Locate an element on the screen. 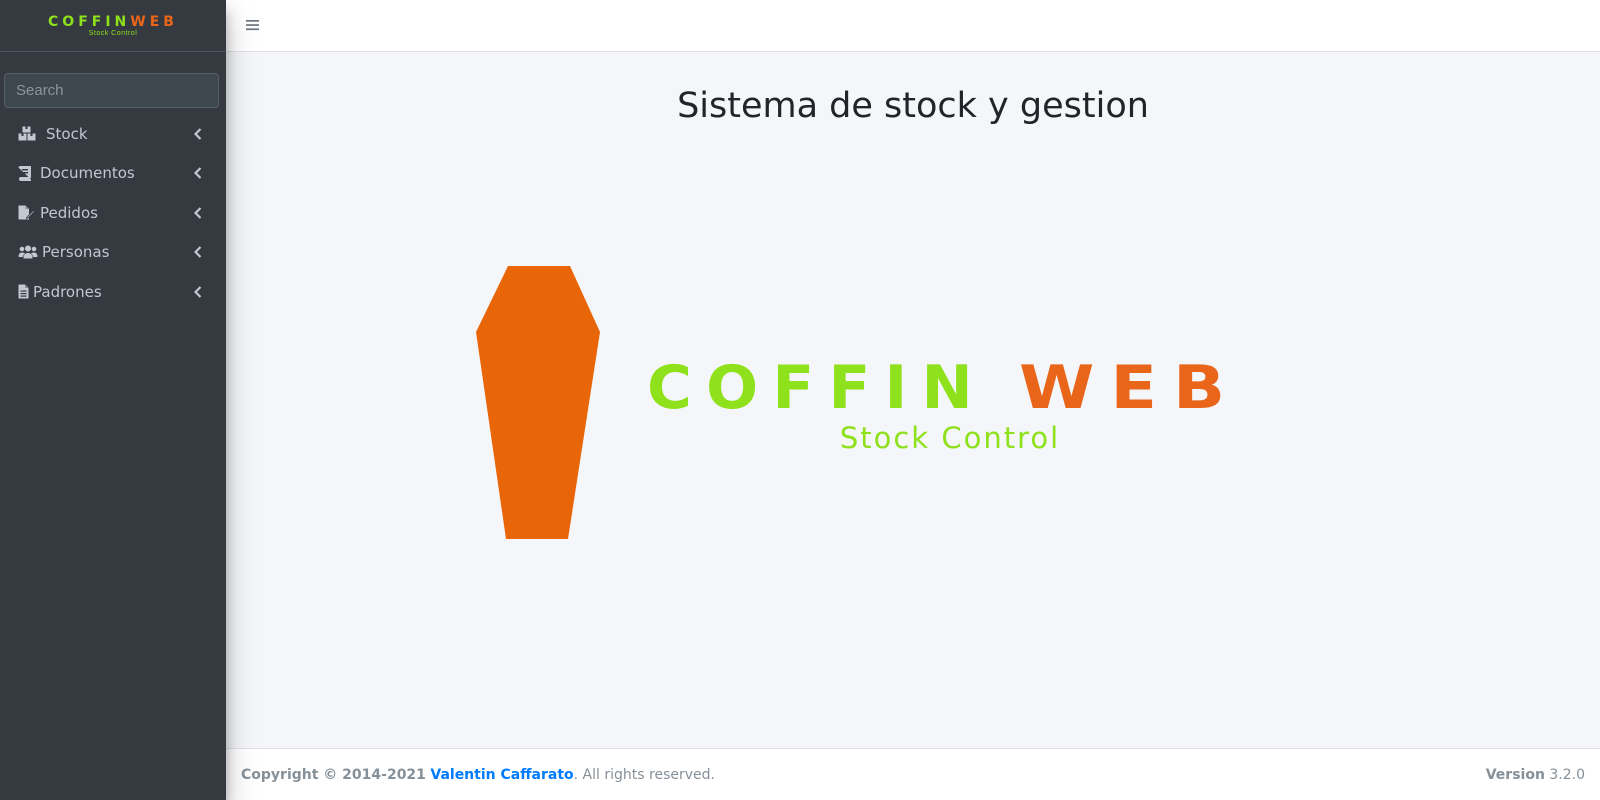 The image size is (1600, 800). menu-toggle-button is located at coordinates (253, 25).